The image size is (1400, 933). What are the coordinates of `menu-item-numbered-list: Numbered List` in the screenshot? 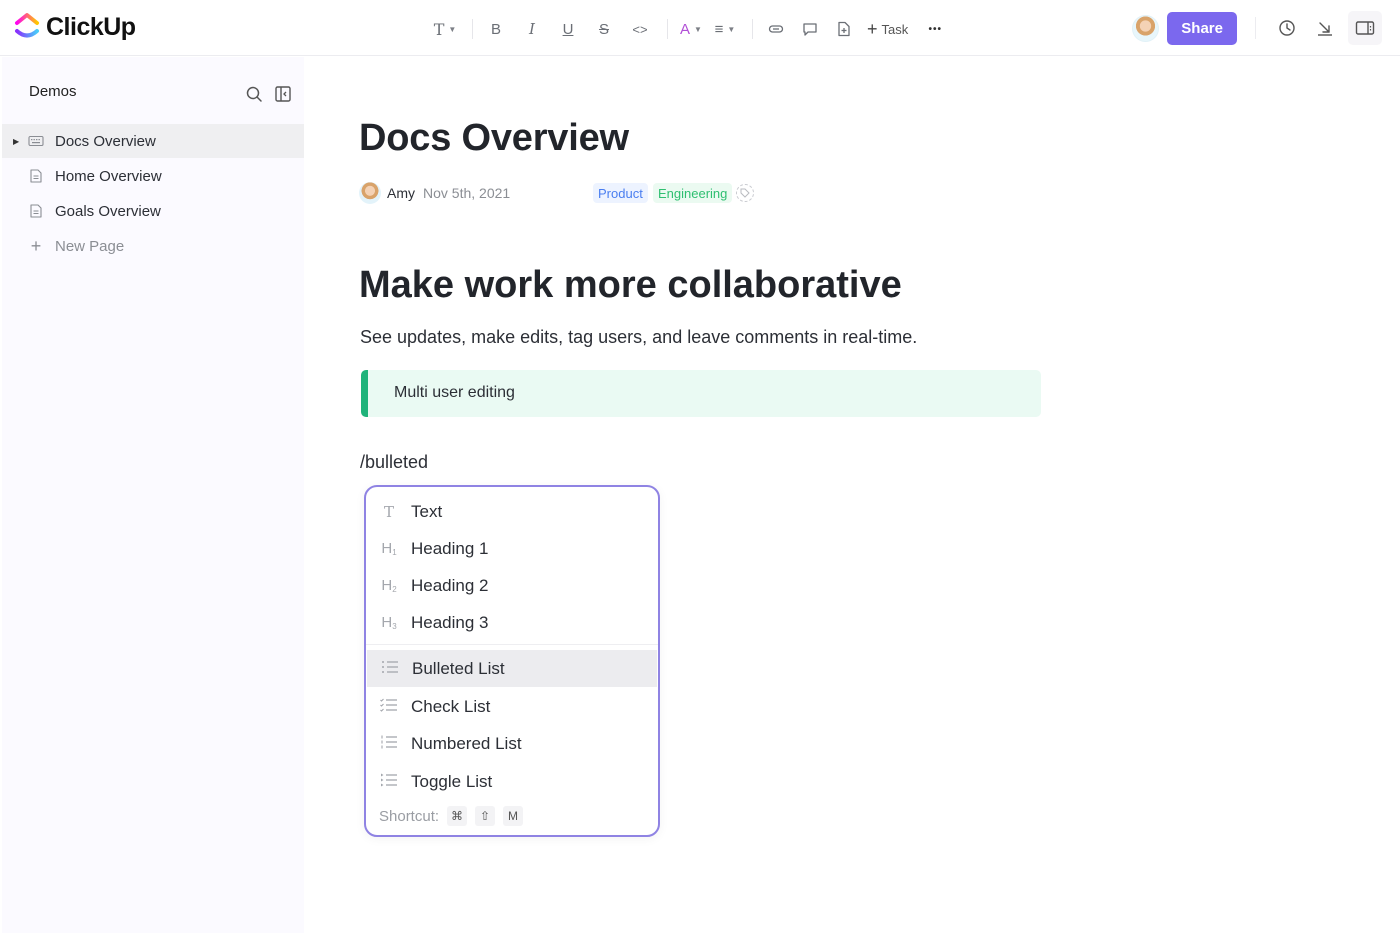 It's located at (512, 743).